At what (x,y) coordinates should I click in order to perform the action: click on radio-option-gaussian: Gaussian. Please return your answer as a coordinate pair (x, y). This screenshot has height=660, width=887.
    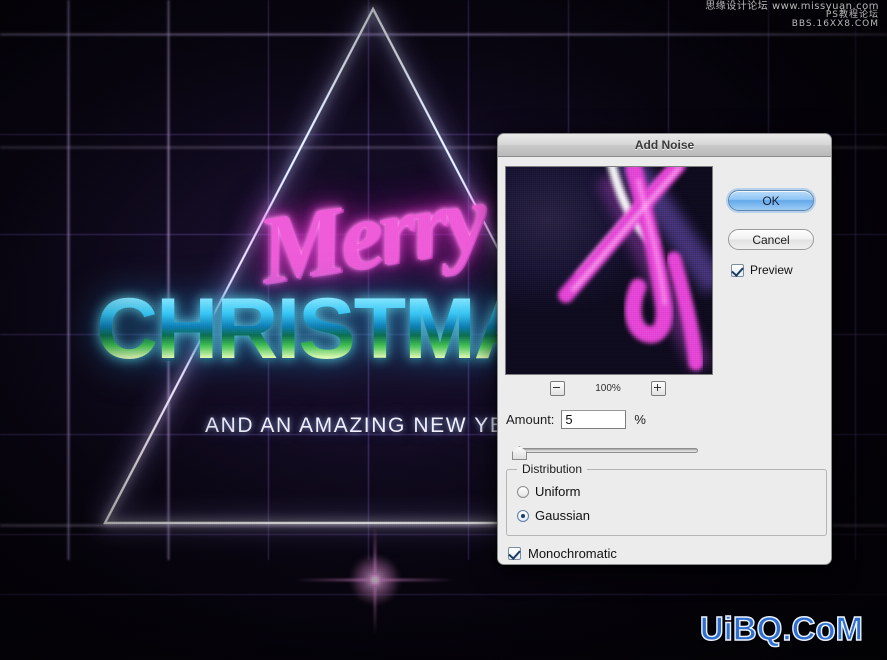
    Looking at the image, I should click on (553, 515).